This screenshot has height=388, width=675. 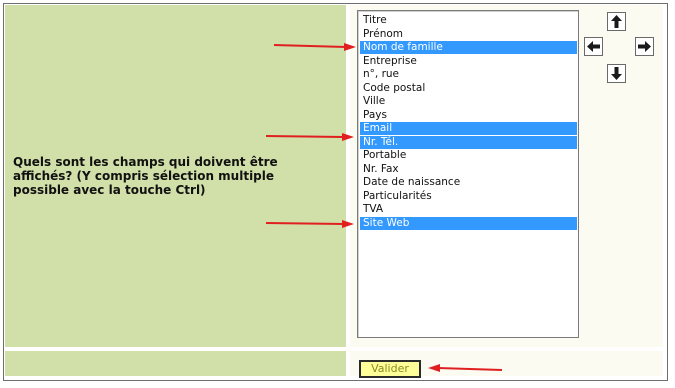 I want to click on arrow-left-icon, so click(x=593, y=46).